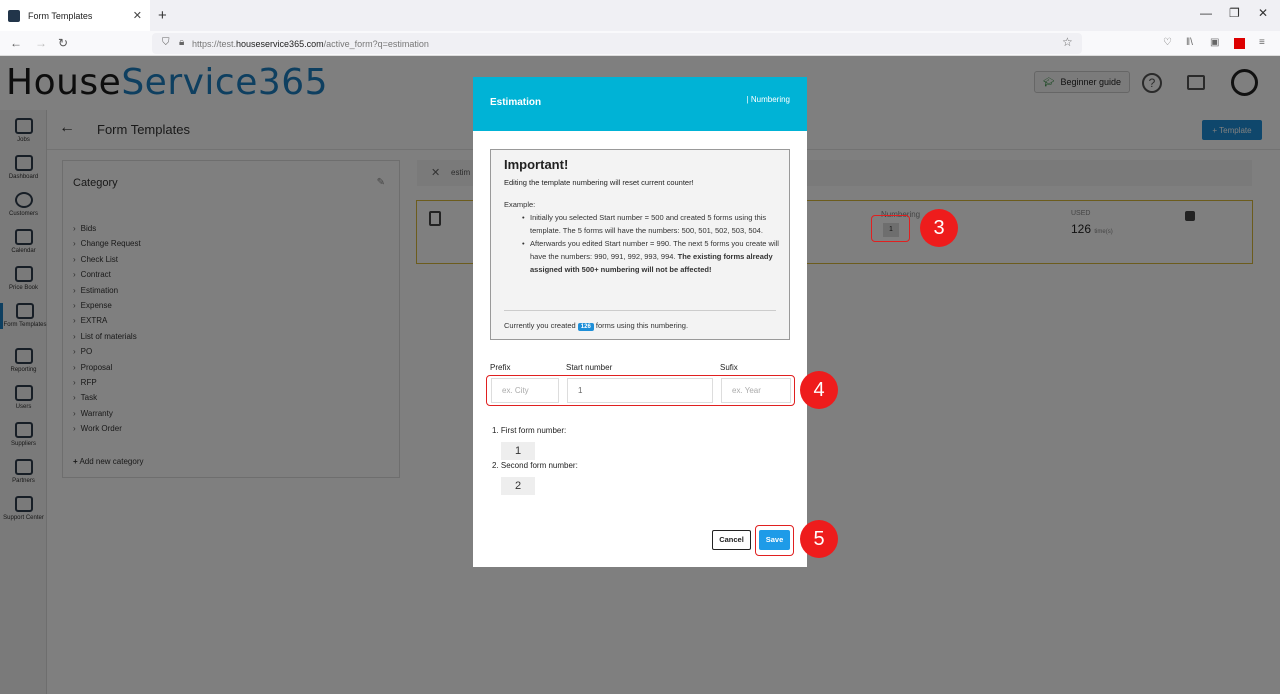  I want to click on forward-icon: →, so click(41, 43).